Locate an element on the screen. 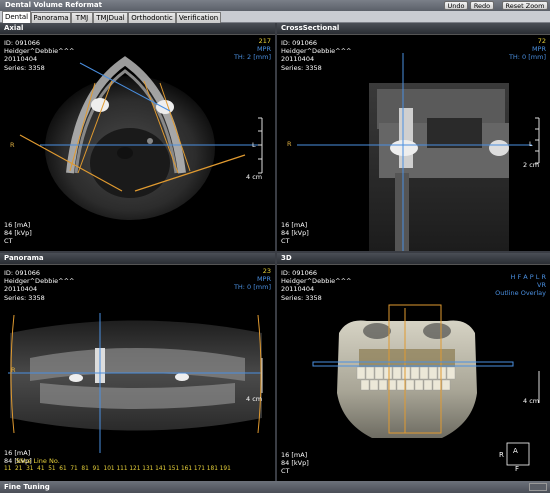 The height and width of the screenshot is (493, 550). axial-acq-info: 16 [mA] 84 [kVp] CT is located at coordinates (18, 233).